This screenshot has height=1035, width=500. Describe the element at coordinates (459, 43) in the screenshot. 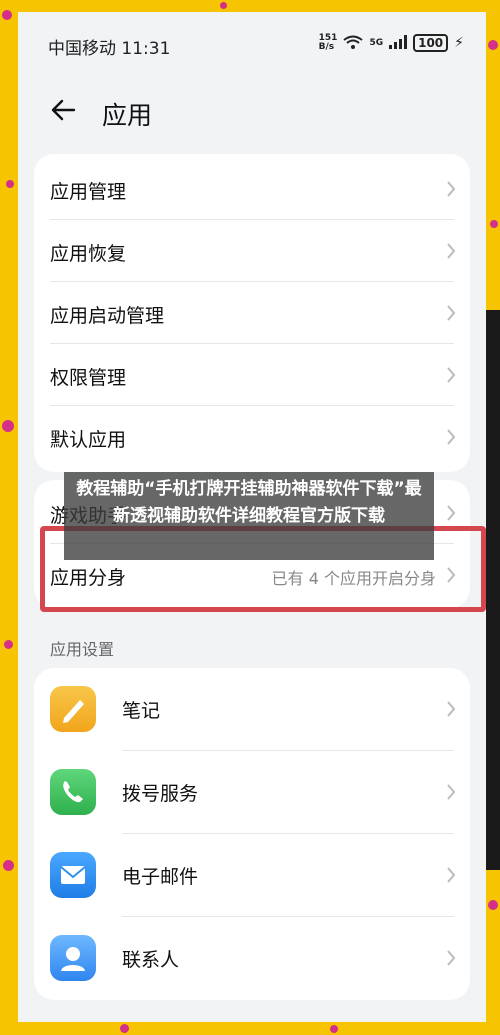

I see `charging-icon: ⚡` at that location.